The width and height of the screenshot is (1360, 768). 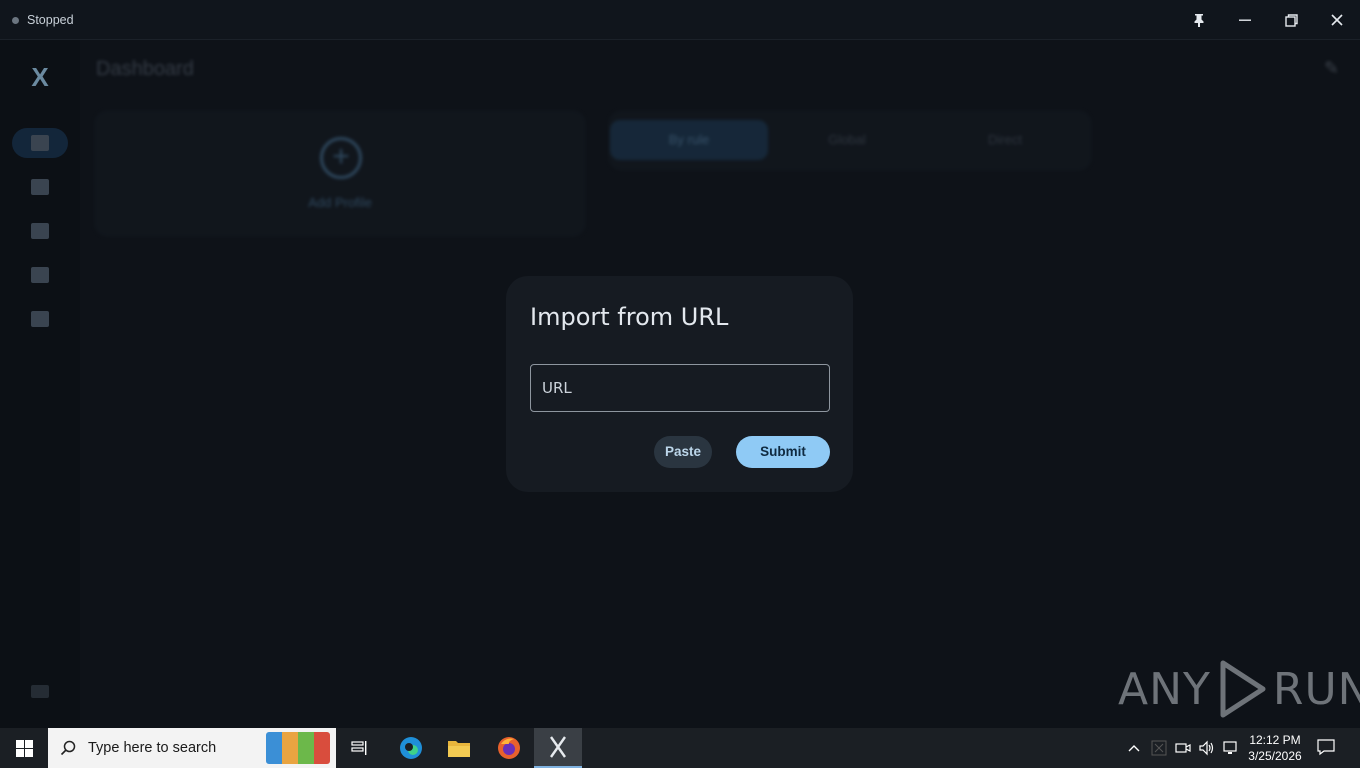 I want to click on watermark-right: RUN, so click(x=1316, y=689).